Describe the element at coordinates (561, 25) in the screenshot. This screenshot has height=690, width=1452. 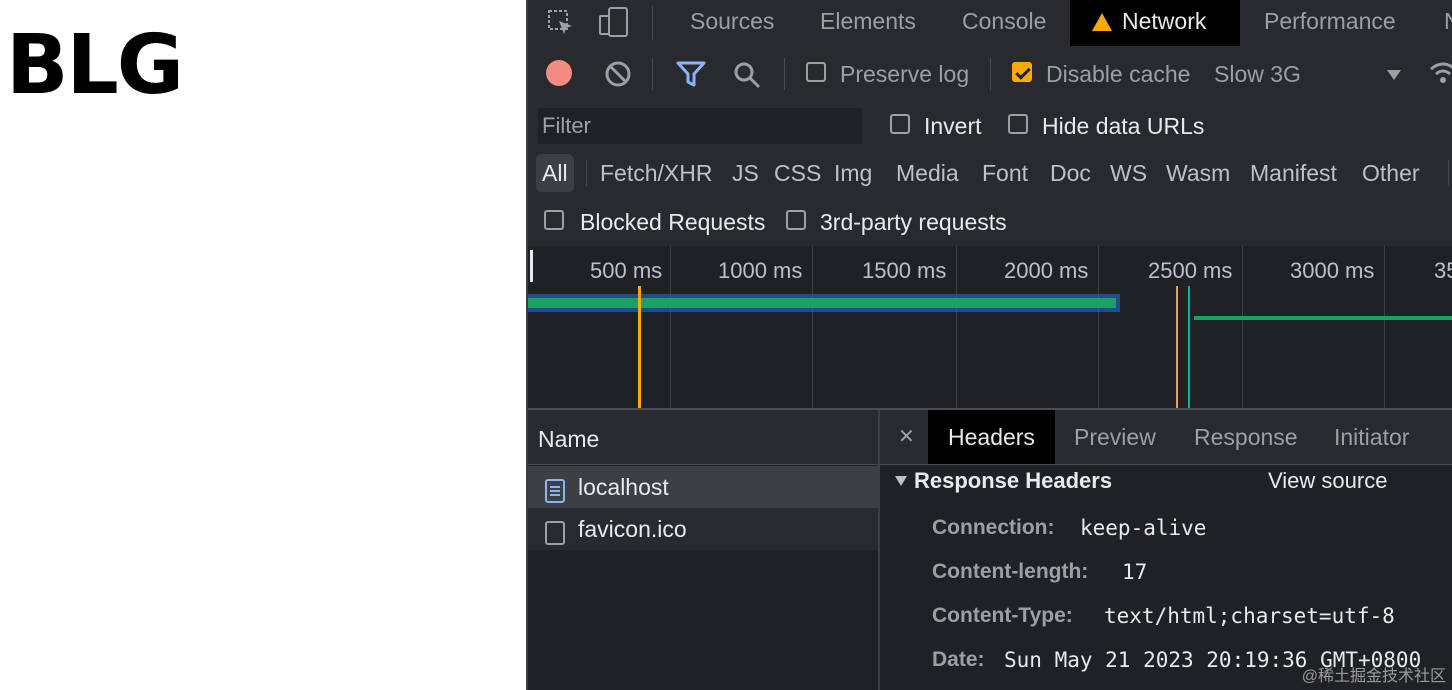
I see `inspect-element-icon` at that location.